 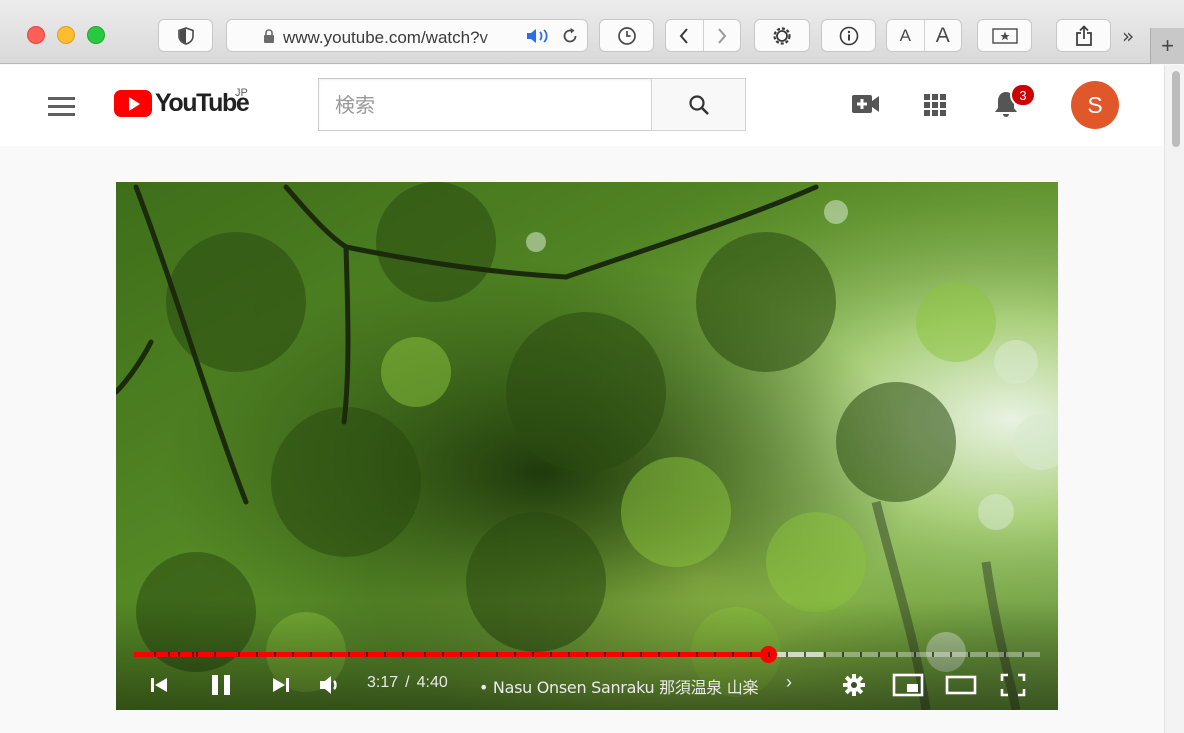 What do you see at coordinates (485, 104) in the screenshot?
I see `search-input` at bounding box center [485, 104].